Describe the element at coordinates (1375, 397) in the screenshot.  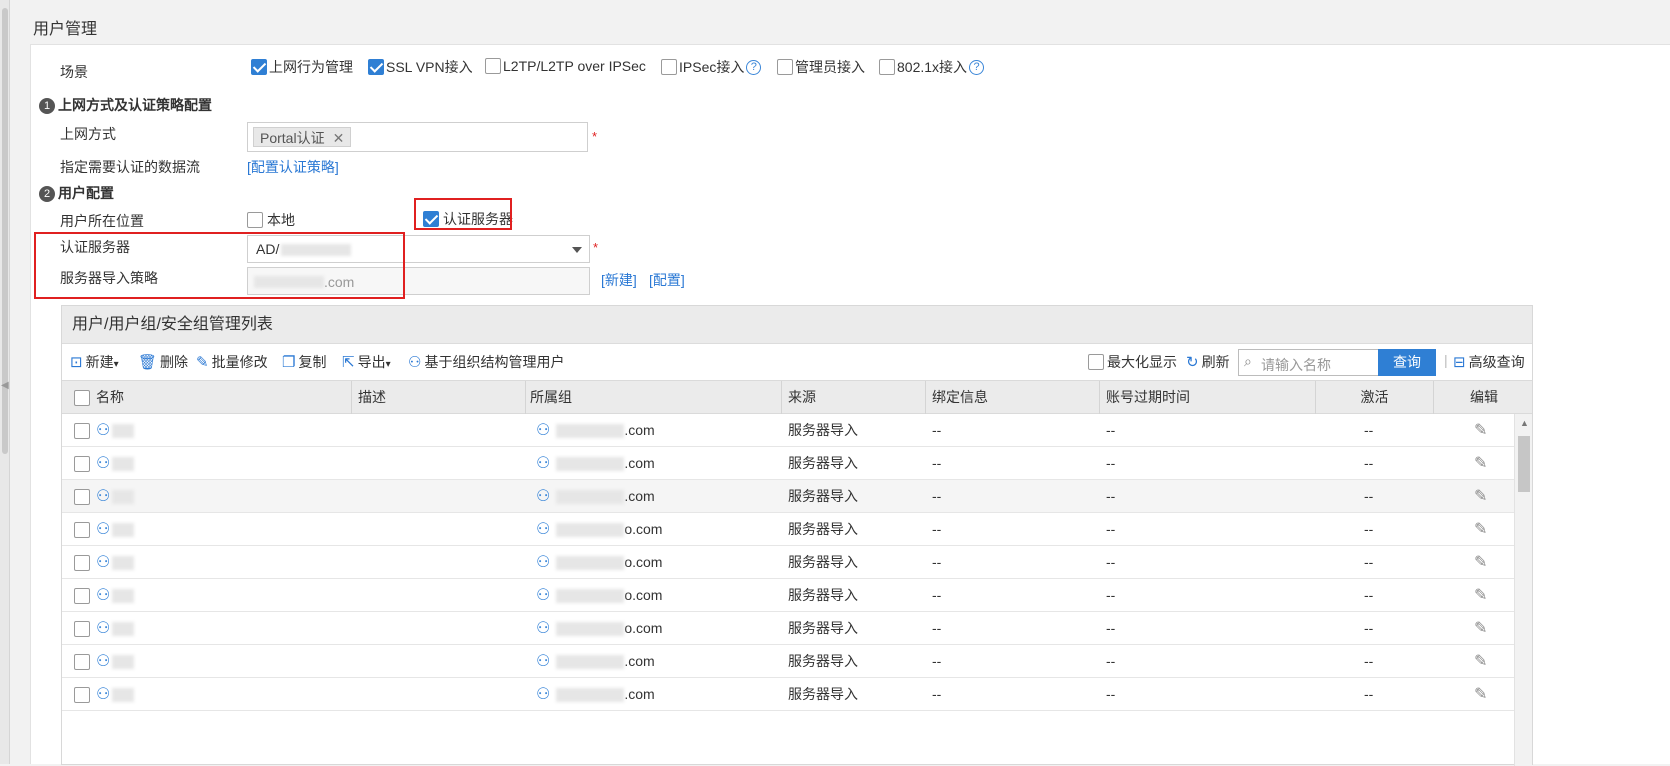
I see `column-active: 激活` at that location.